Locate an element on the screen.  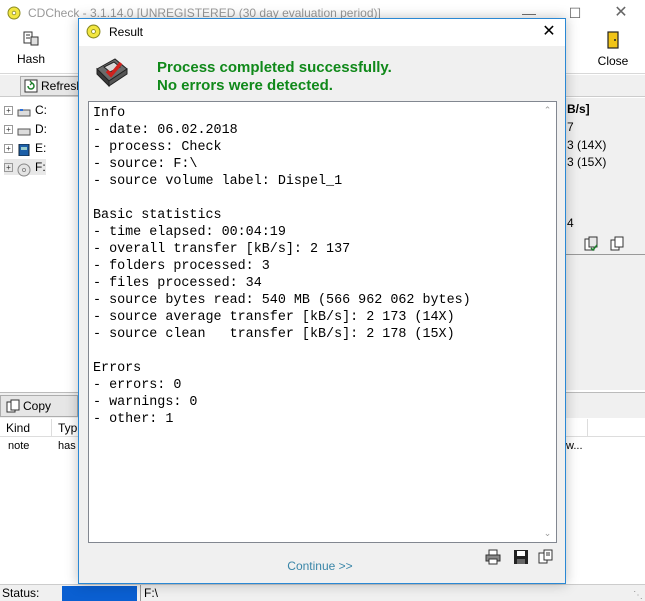
success-message: Process completed successfully. is located at coordinates (274, 67).